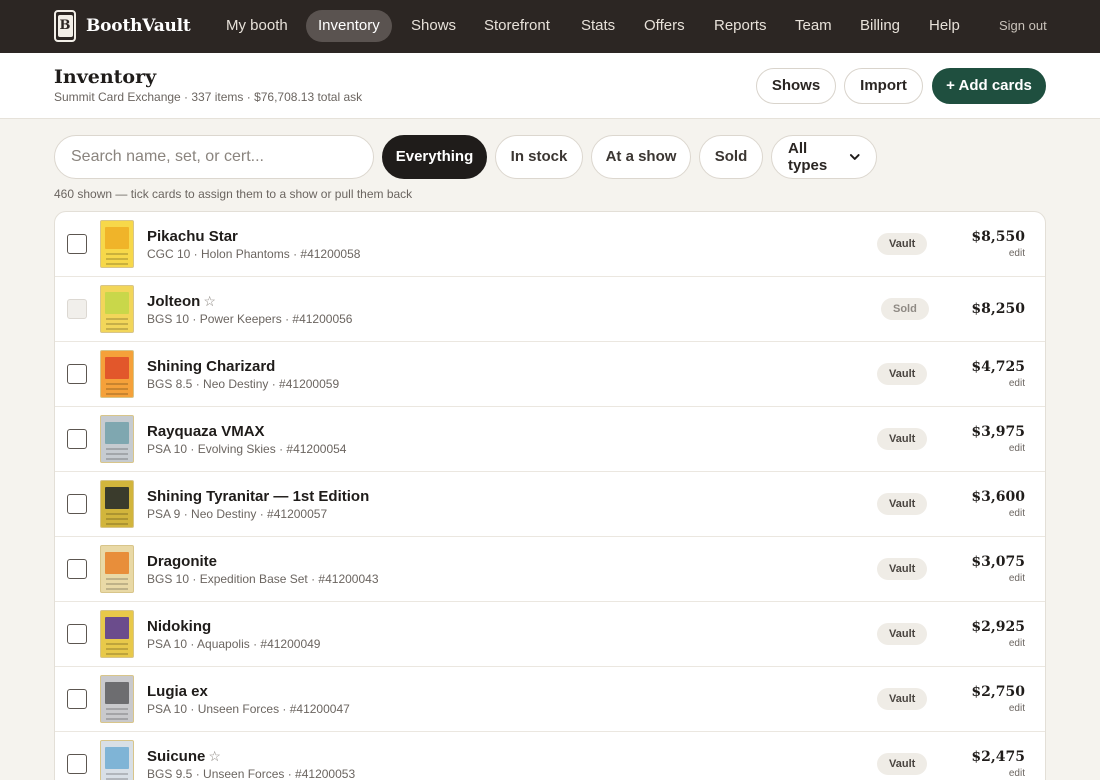 The image size is (1100, 780). I want to click on brand: B BoothVault, so click(122, 26).